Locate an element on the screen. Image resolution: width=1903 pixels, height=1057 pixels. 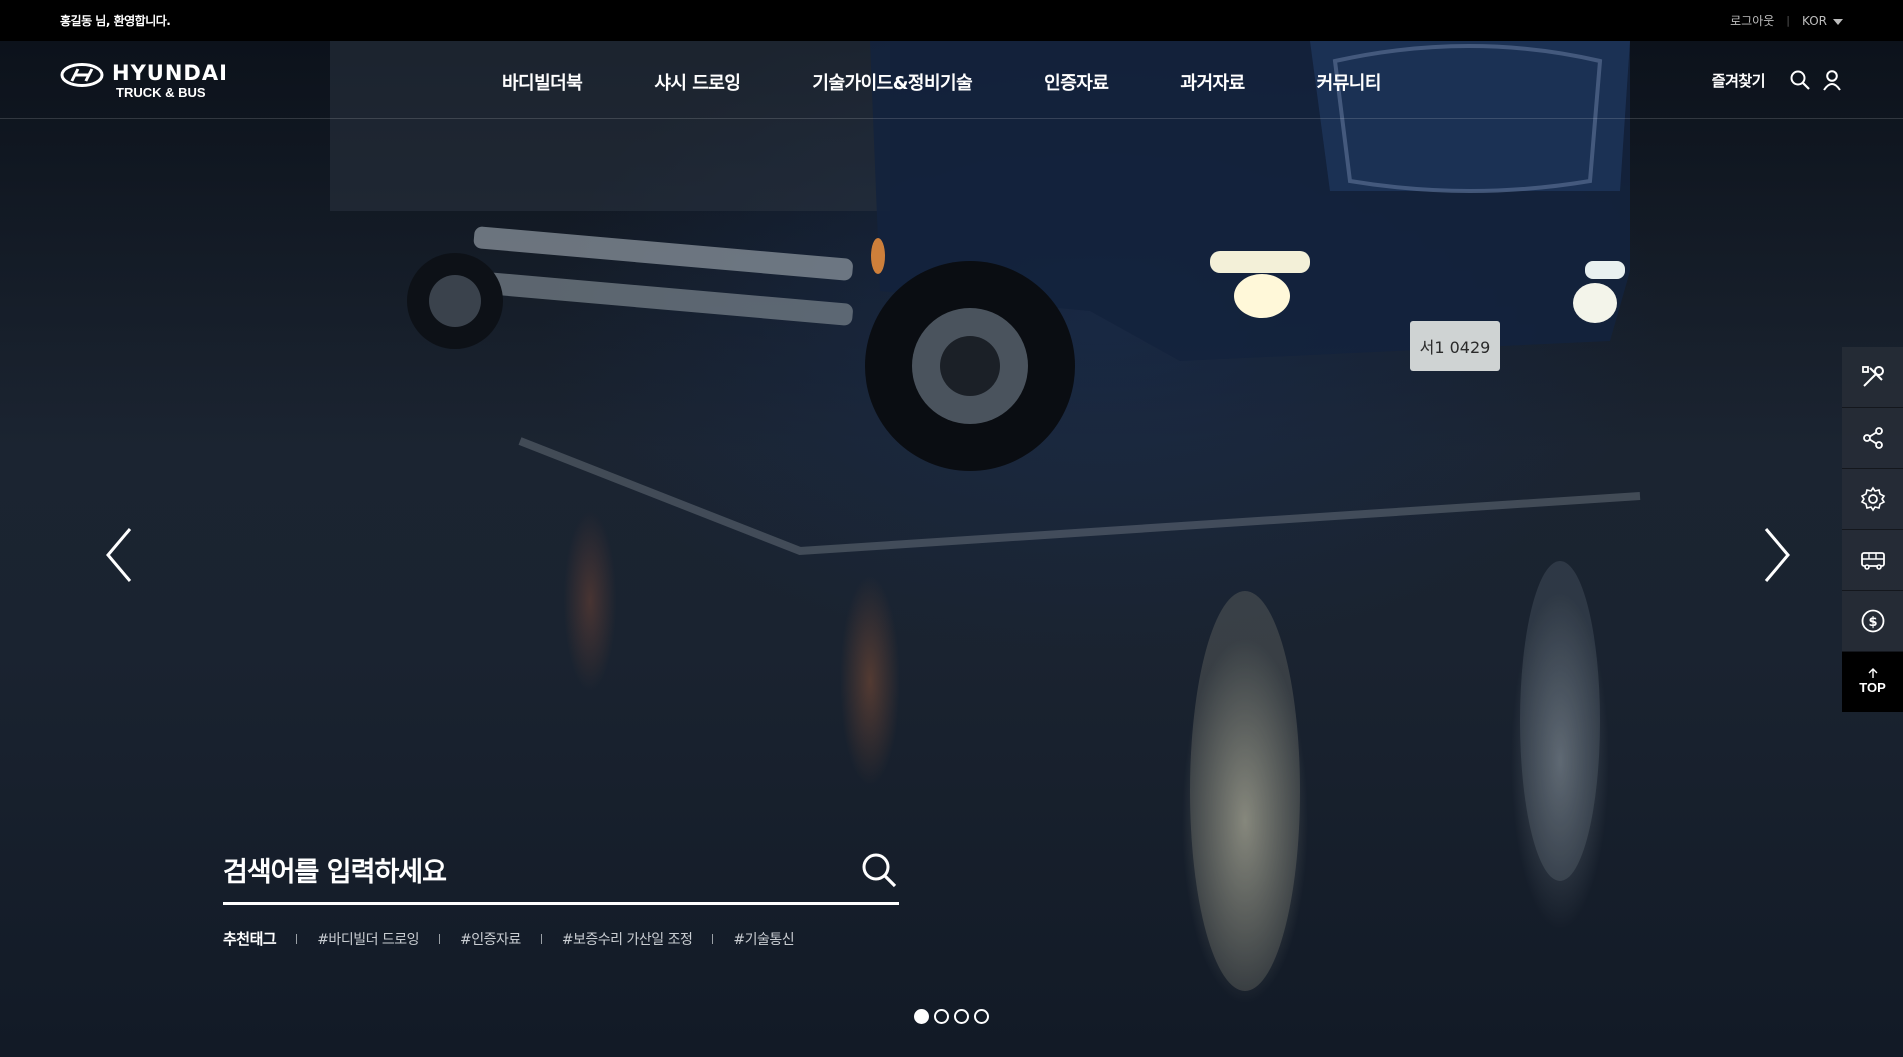
tag-warranty-adjust: #보증수리 가산일 조정 is located at coordinates (607, 939).